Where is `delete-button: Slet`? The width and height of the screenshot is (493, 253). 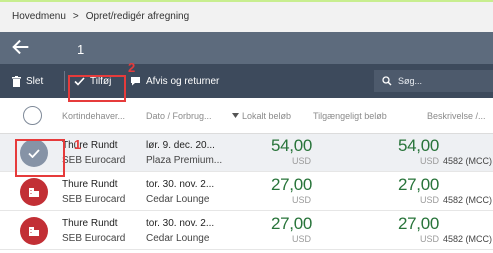
delete-button: Slet is located at coordinates (27, 81).